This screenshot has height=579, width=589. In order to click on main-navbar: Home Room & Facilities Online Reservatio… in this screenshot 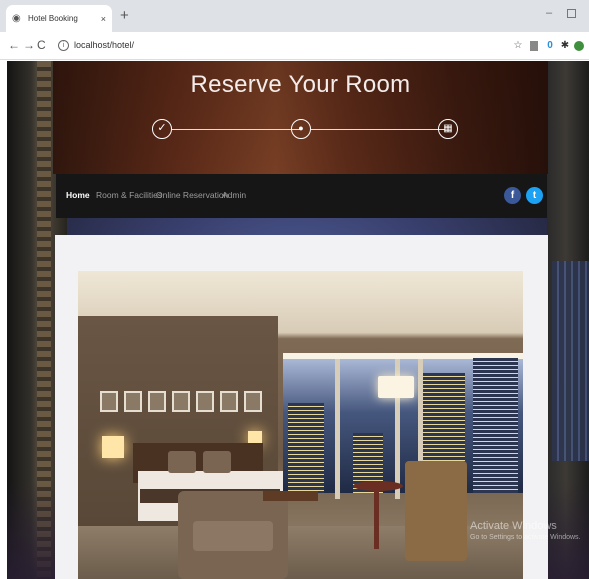, I will do `click(301, 196)`.